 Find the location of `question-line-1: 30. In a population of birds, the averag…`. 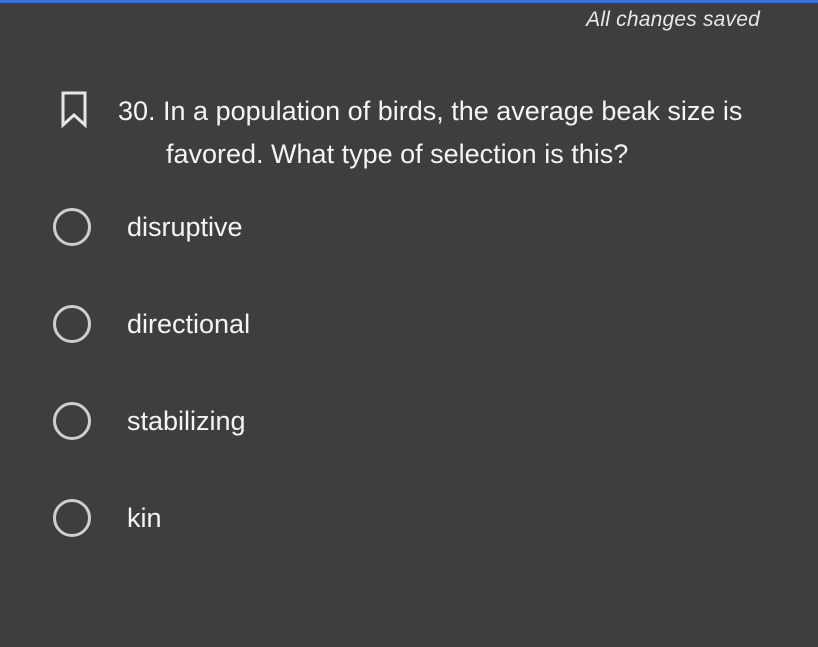

question-line-1: 30. In a population of birds, the averag… is located at coordinates (430, 111).